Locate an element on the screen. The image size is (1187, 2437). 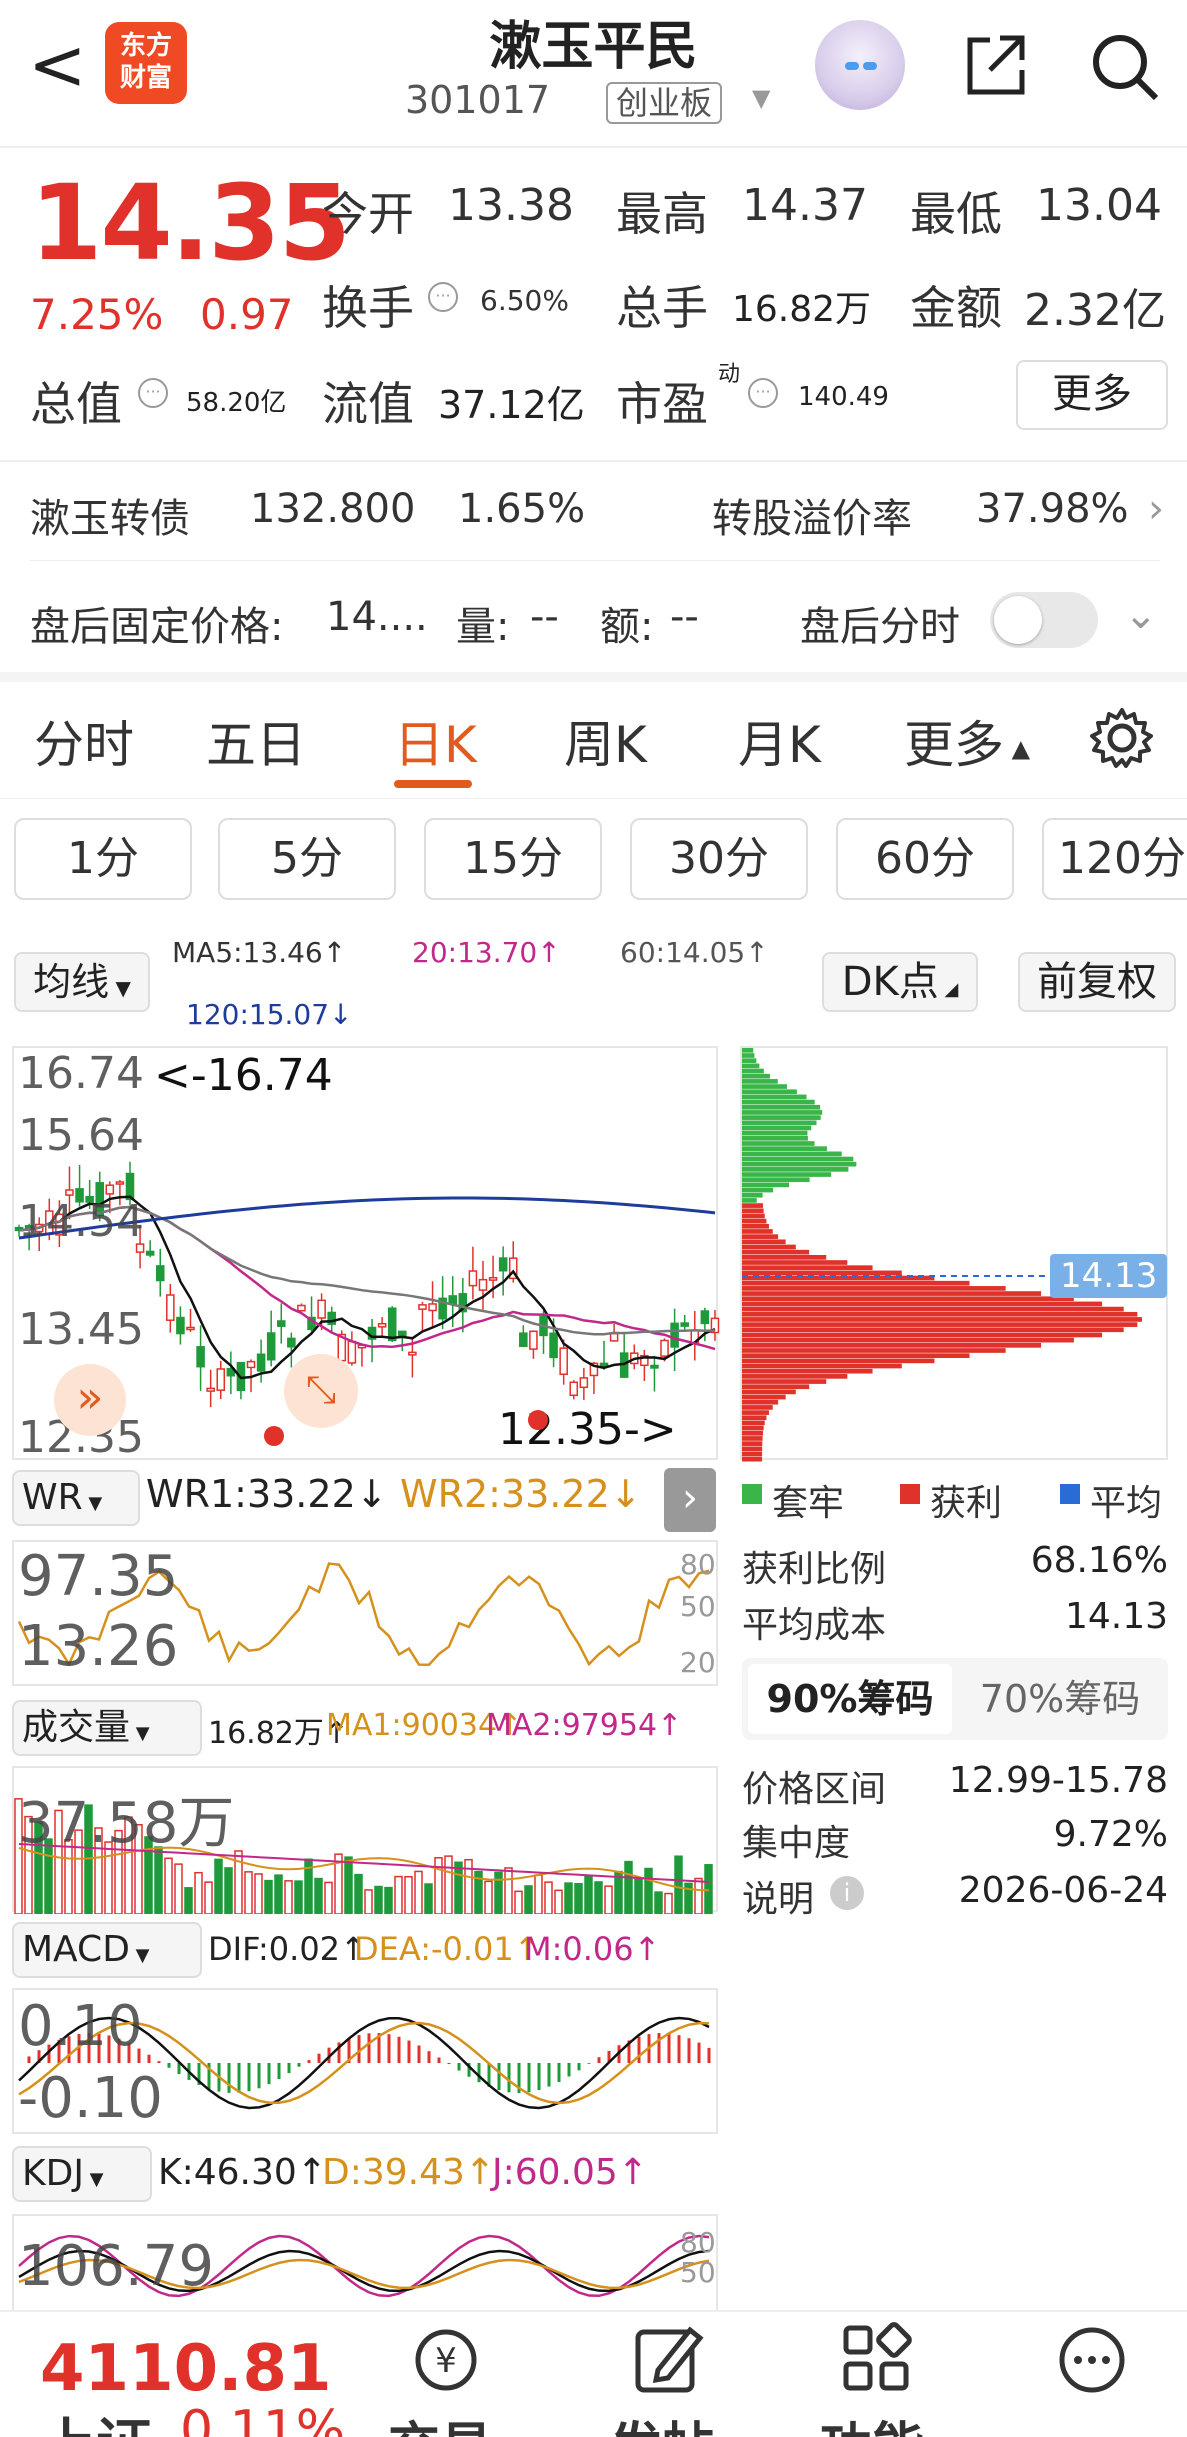
period-15min: 15分 is located at coordinates (513, 859).